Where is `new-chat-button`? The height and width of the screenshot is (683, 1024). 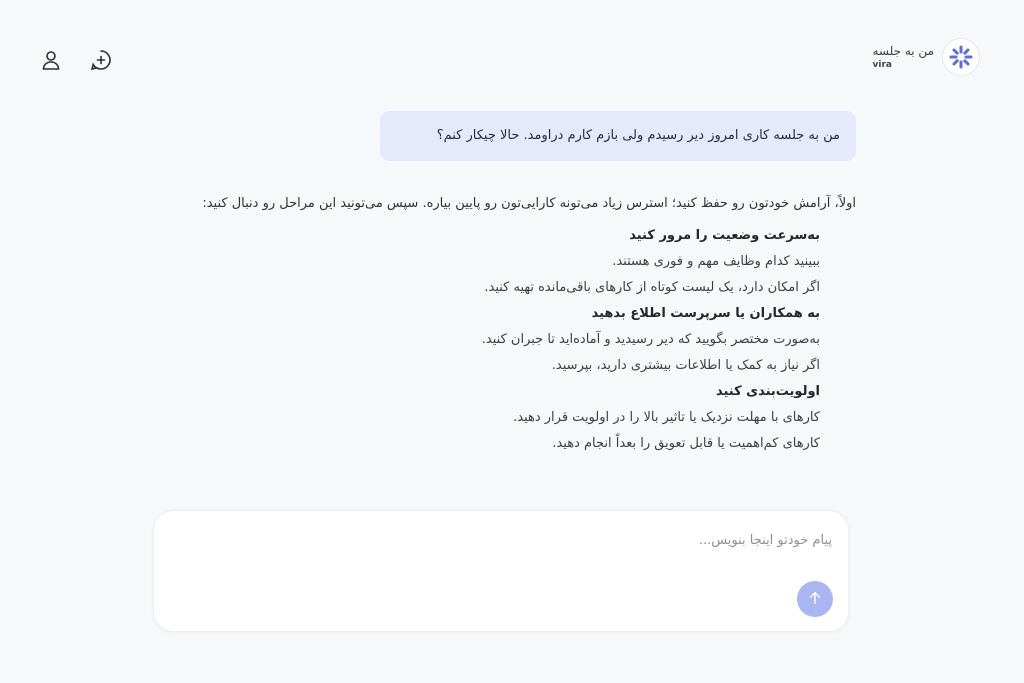
new-chat-button is located at coordinates (101, 61).